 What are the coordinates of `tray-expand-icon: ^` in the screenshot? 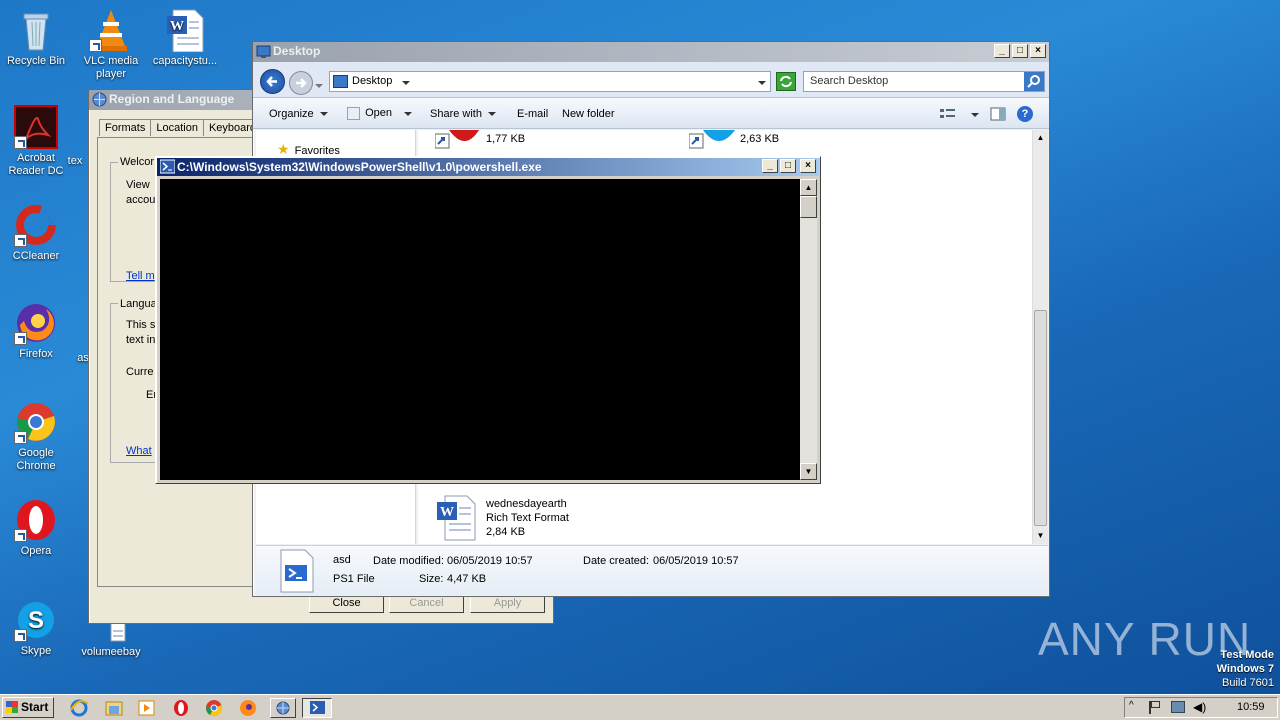 It's located at (1131, 705).